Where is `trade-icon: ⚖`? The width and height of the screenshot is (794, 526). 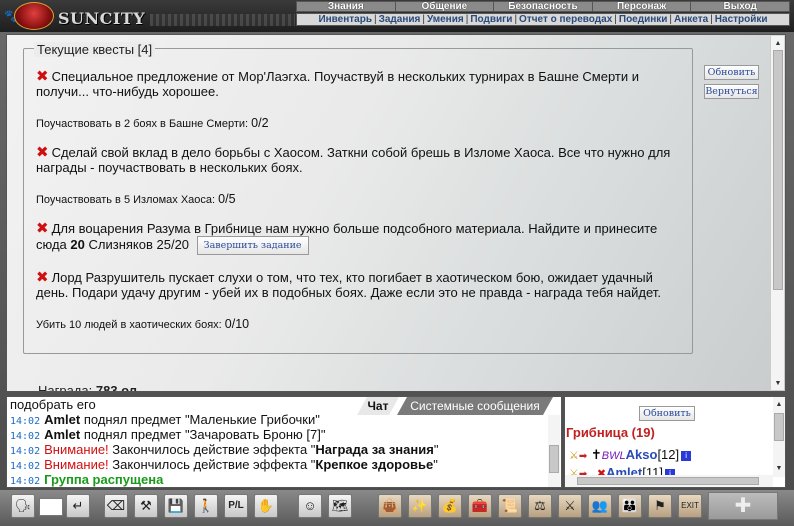 trade-icon: ⚖ is located at coordinates (540, 506).